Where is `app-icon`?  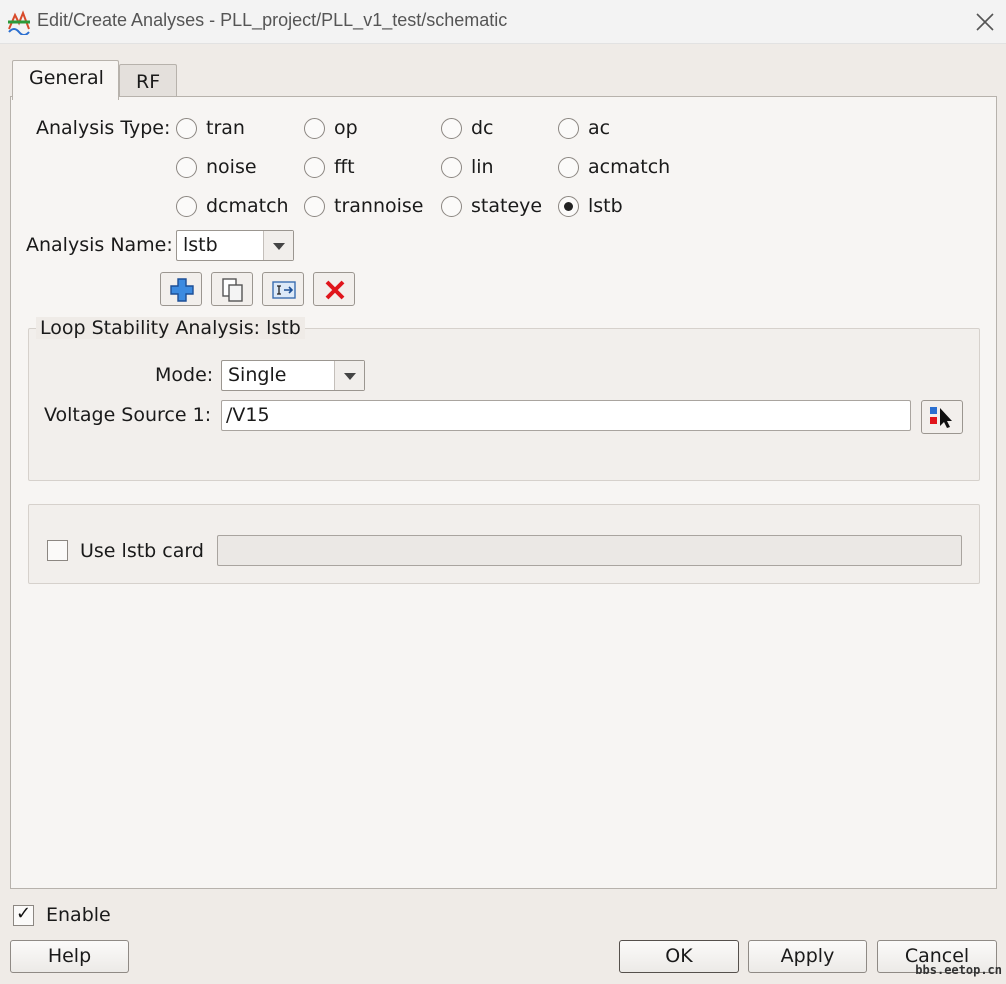
app-icon is located at coordinates (19, 22).